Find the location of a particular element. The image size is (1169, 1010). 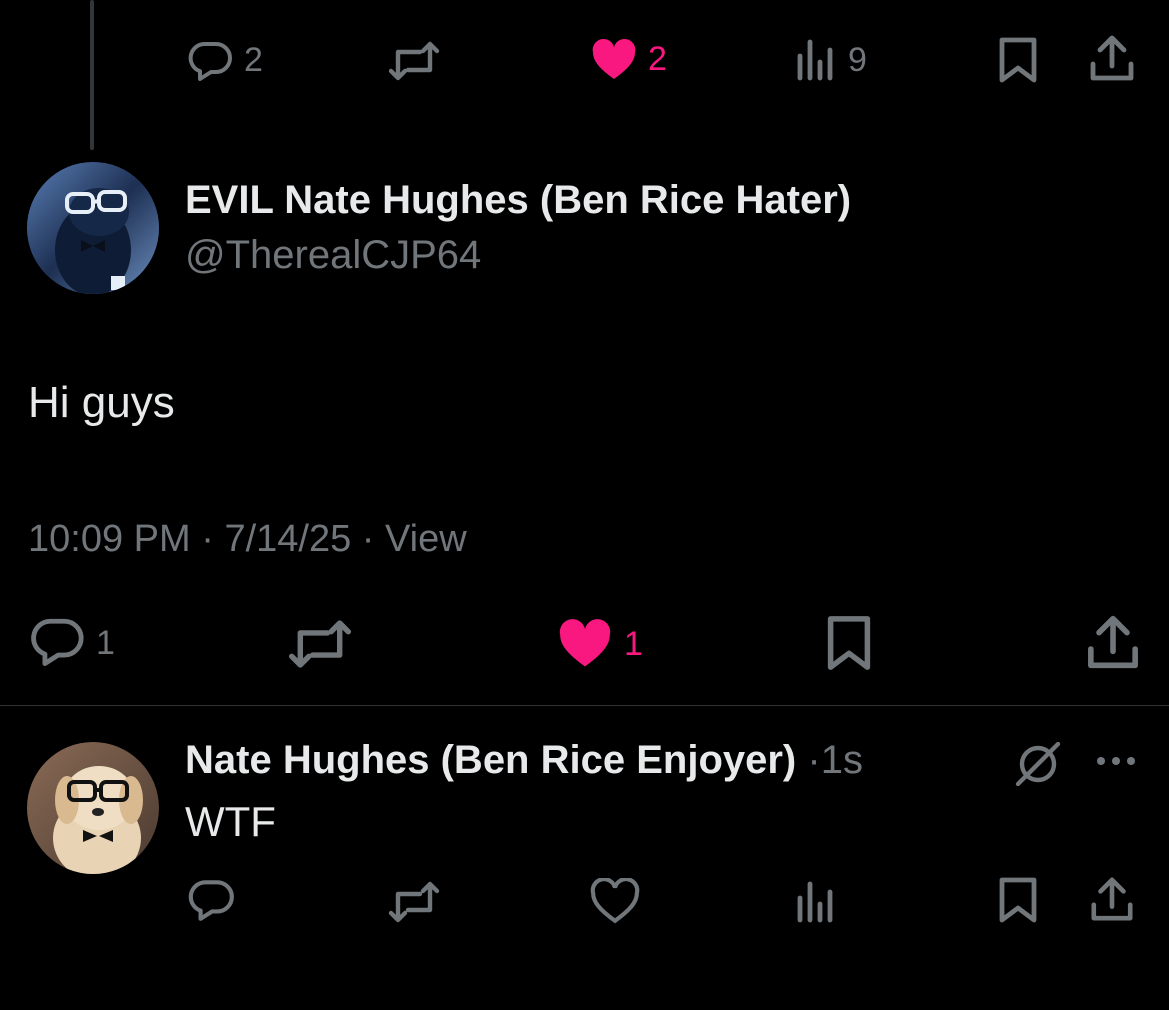

views-button is located at coordinates (817, 902).